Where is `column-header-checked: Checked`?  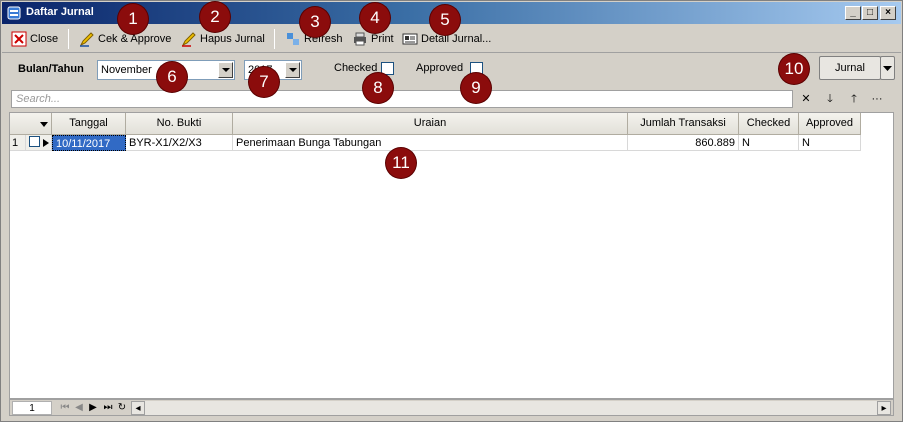 column-header-checked: Checked is located at coordinates (769, 124).